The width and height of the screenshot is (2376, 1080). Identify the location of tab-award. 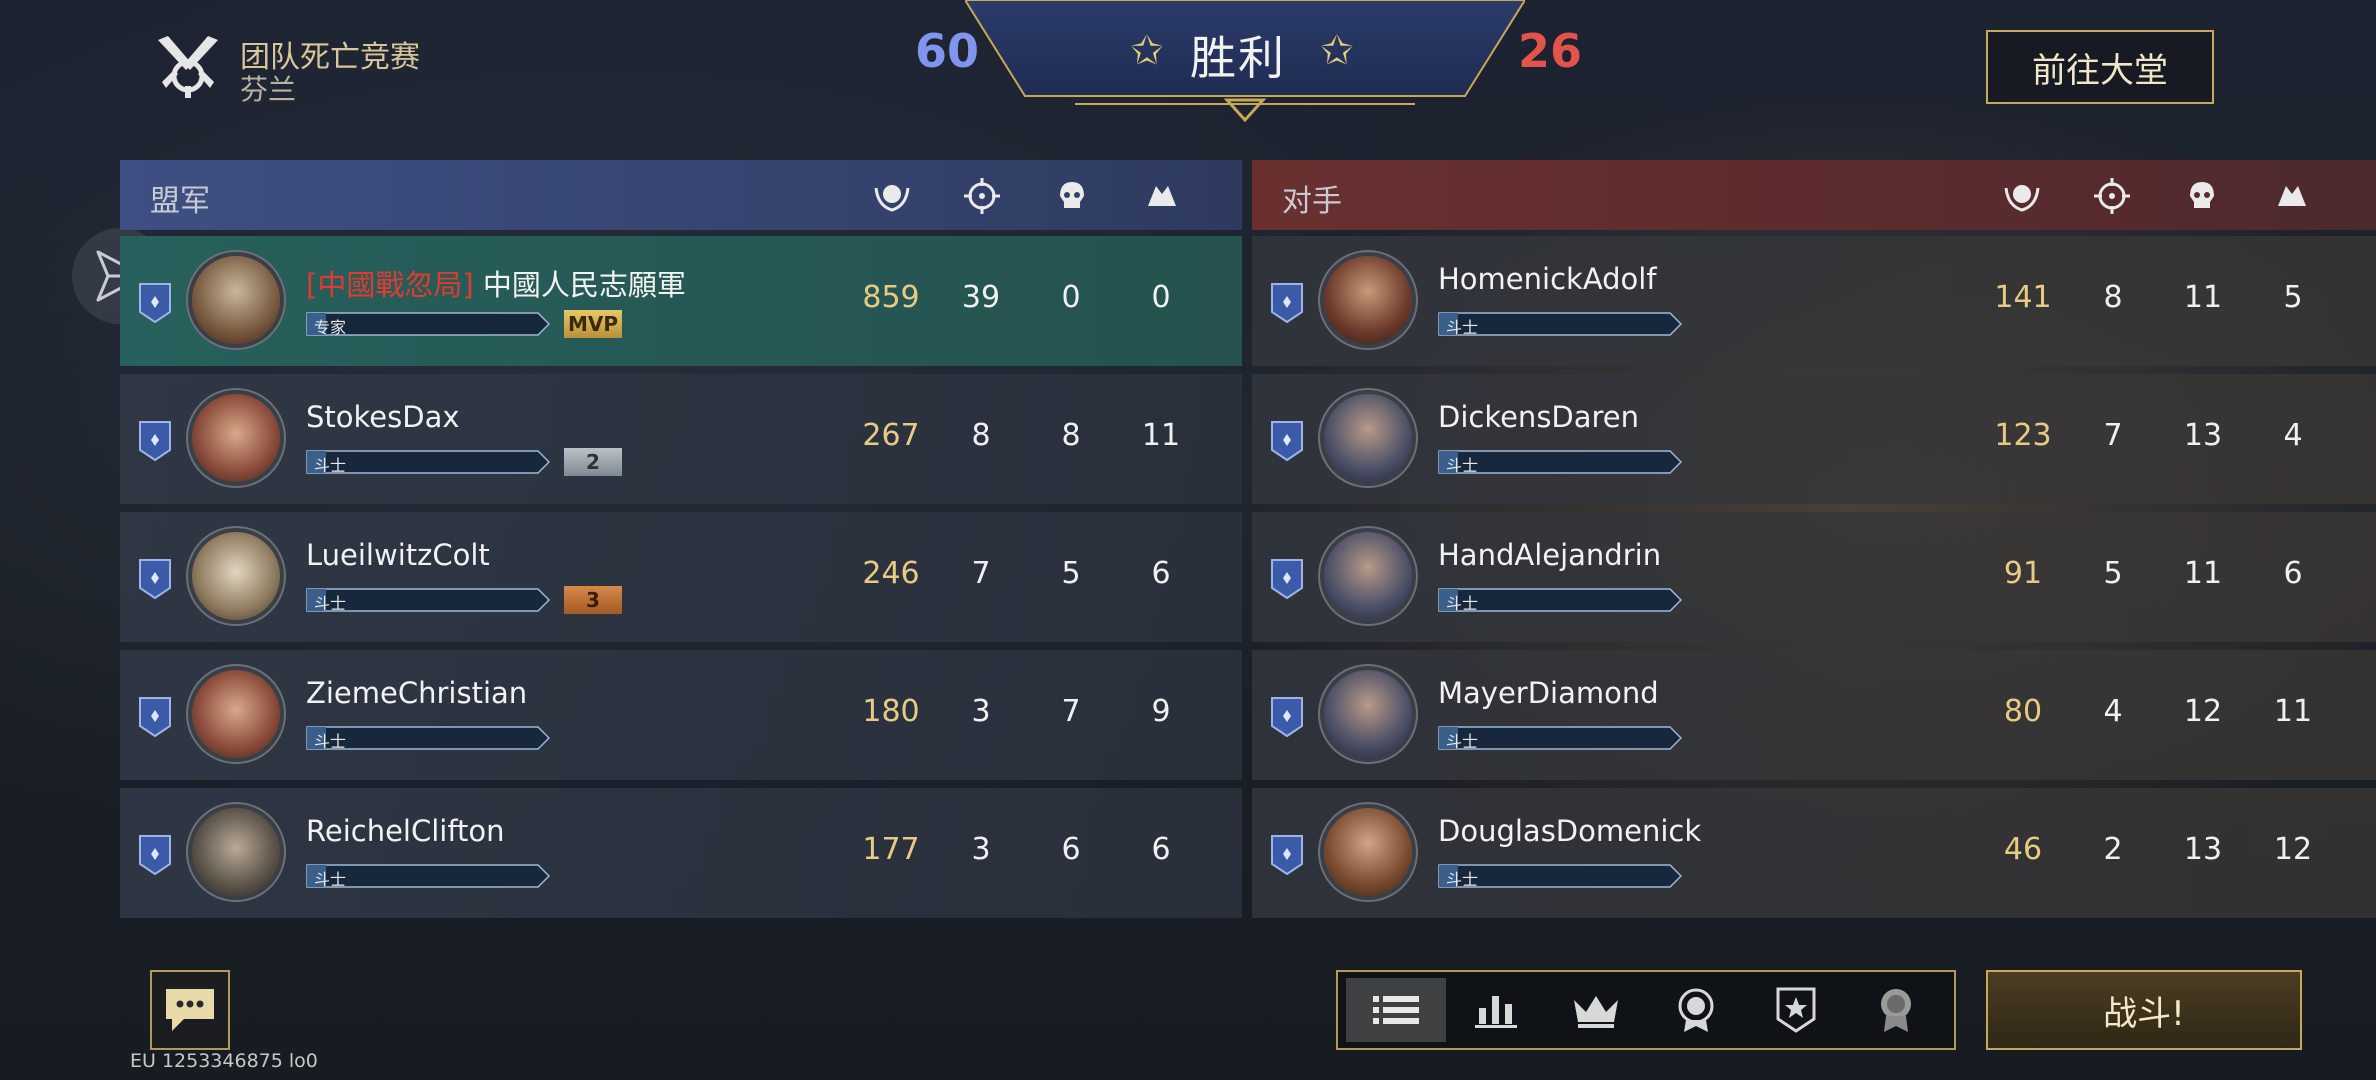
(1896, 1010).